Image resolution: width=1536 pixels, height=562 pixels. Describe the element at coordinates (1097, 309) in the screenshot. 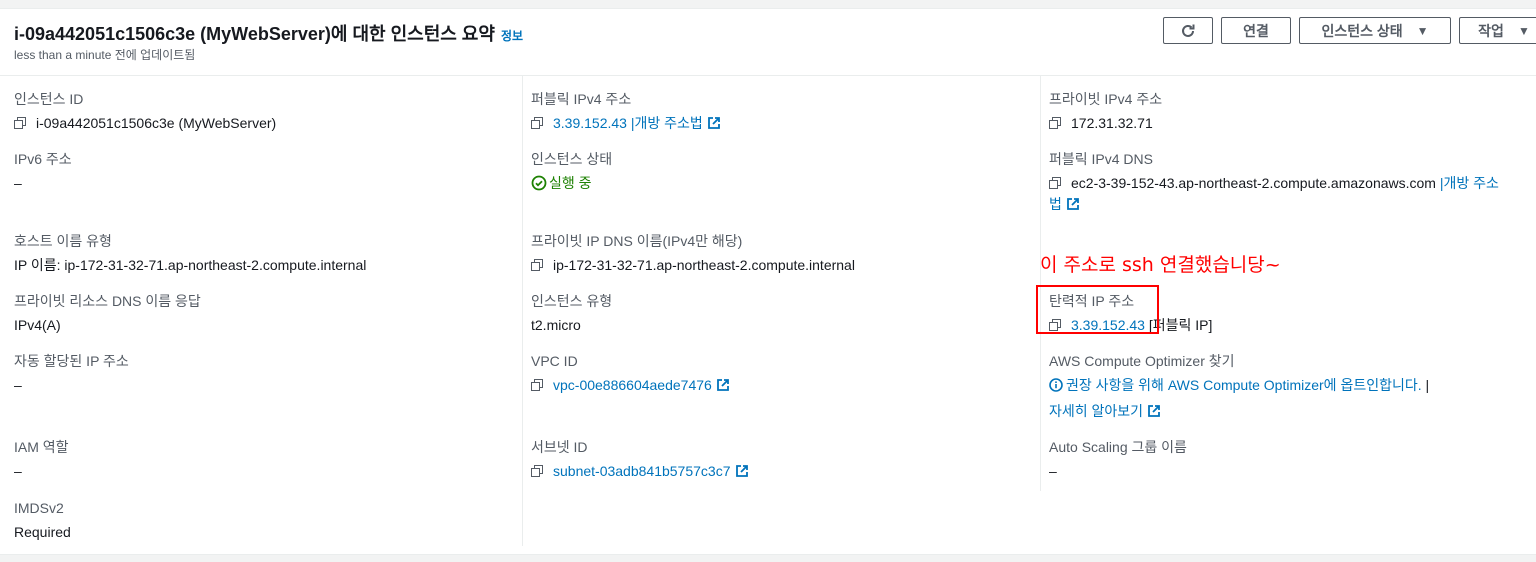

I see `highlight-box` at that location.